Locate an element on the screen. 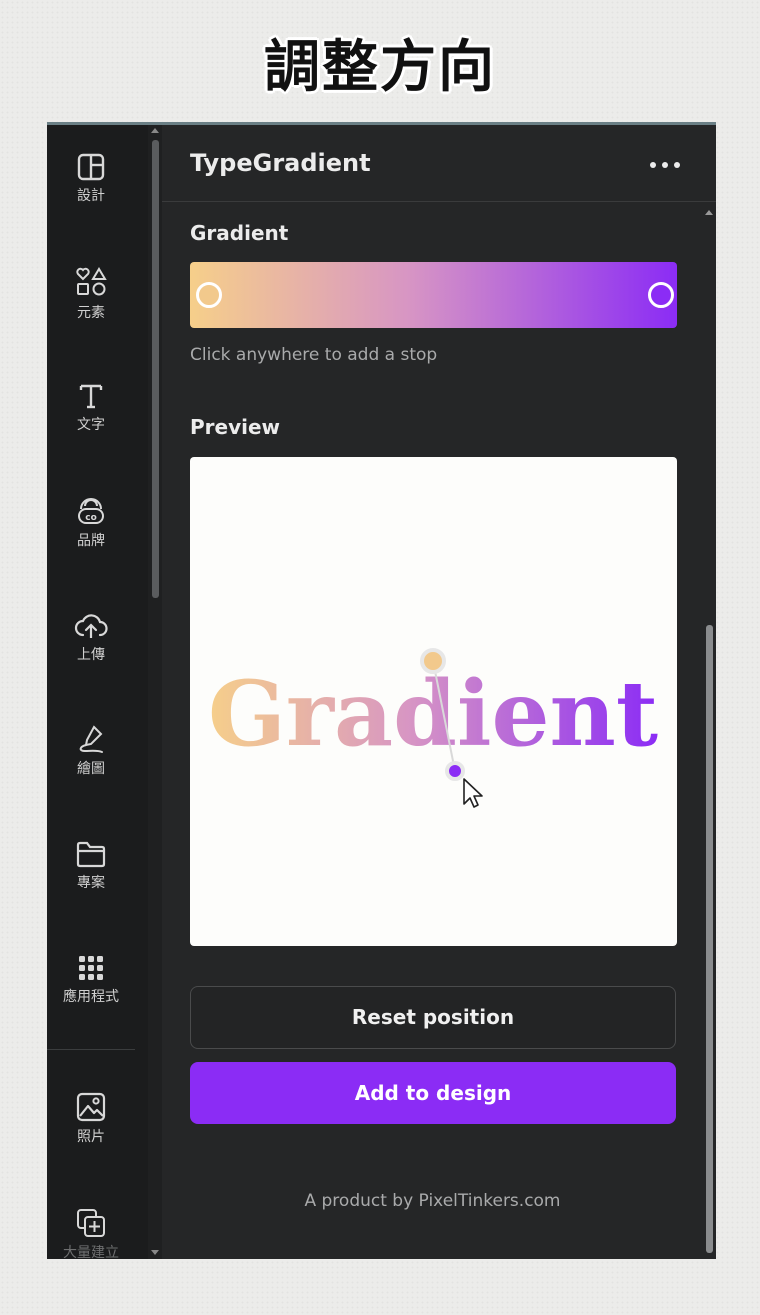 This screenshot has width=760, height=1315. scroll-down-arrow-icon is located at coordinates (155, 1252).